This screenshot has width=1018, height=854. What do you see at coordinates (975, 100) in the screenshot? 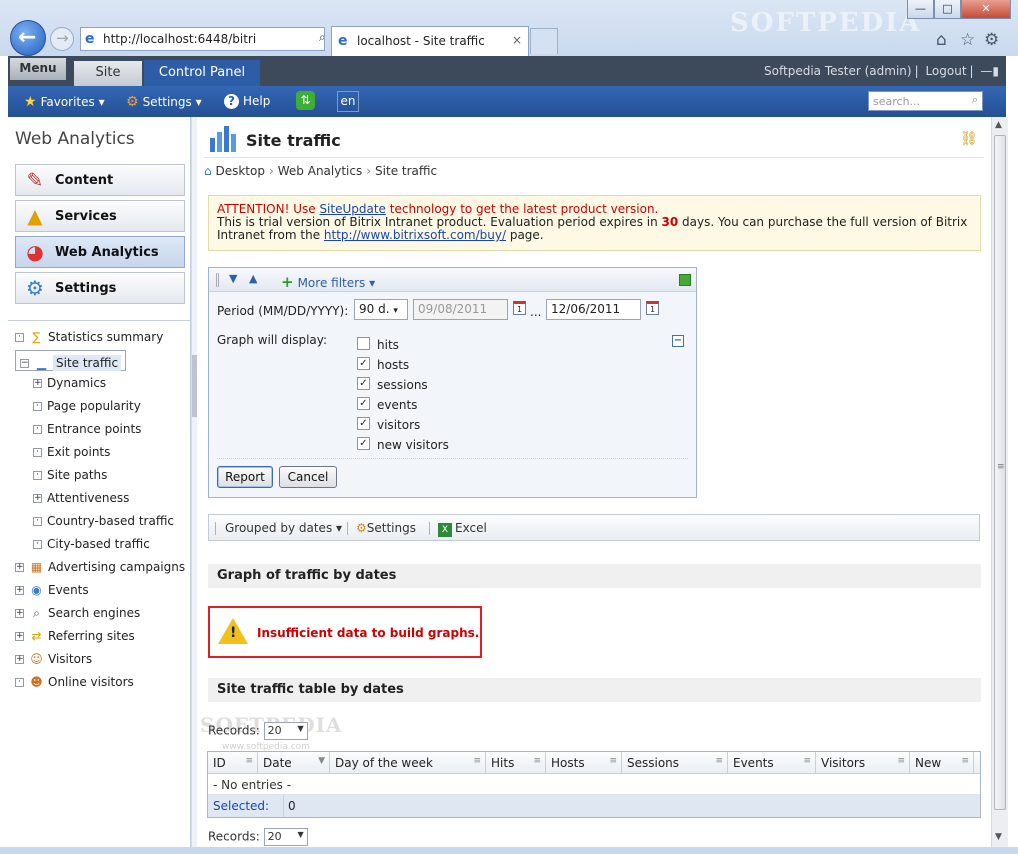
I see `search-icon: ⌕` at bounding box center [975, 100].